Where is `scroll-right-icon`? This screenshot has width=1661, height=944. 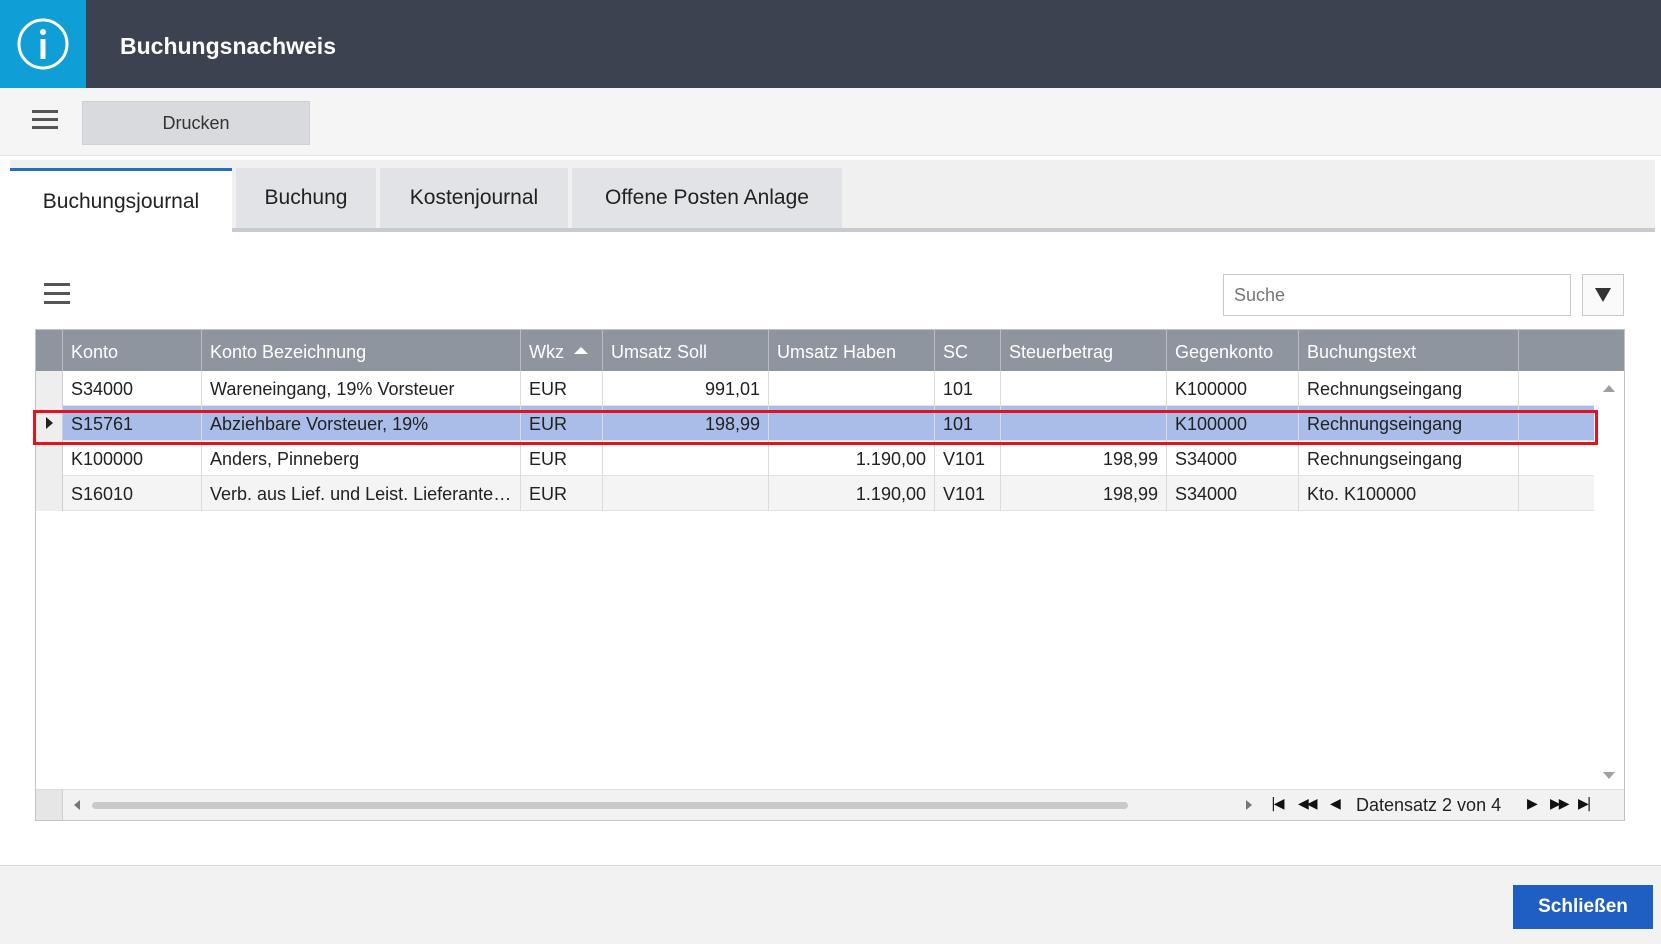
scroll-right-icon is located at coordinates (1249, 805).